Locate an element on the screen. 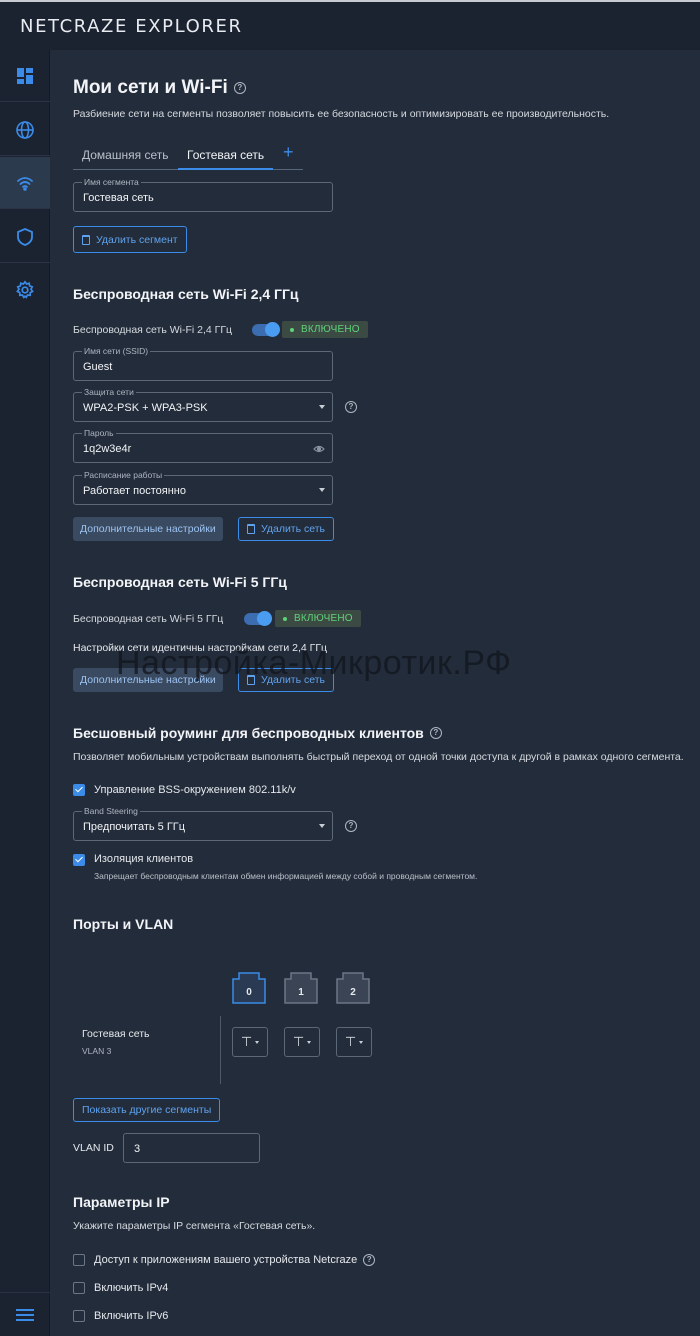 This screenshot has height=1336, width=700. wifi24-toggle is located at coordinates (266, 329).